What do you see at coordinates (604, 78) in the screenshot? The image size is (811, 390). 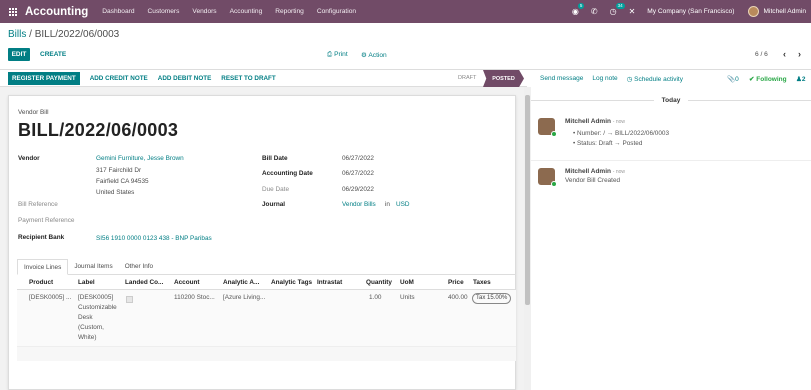 I see `log-note-button: Log note` at bounding box center [604, 78].